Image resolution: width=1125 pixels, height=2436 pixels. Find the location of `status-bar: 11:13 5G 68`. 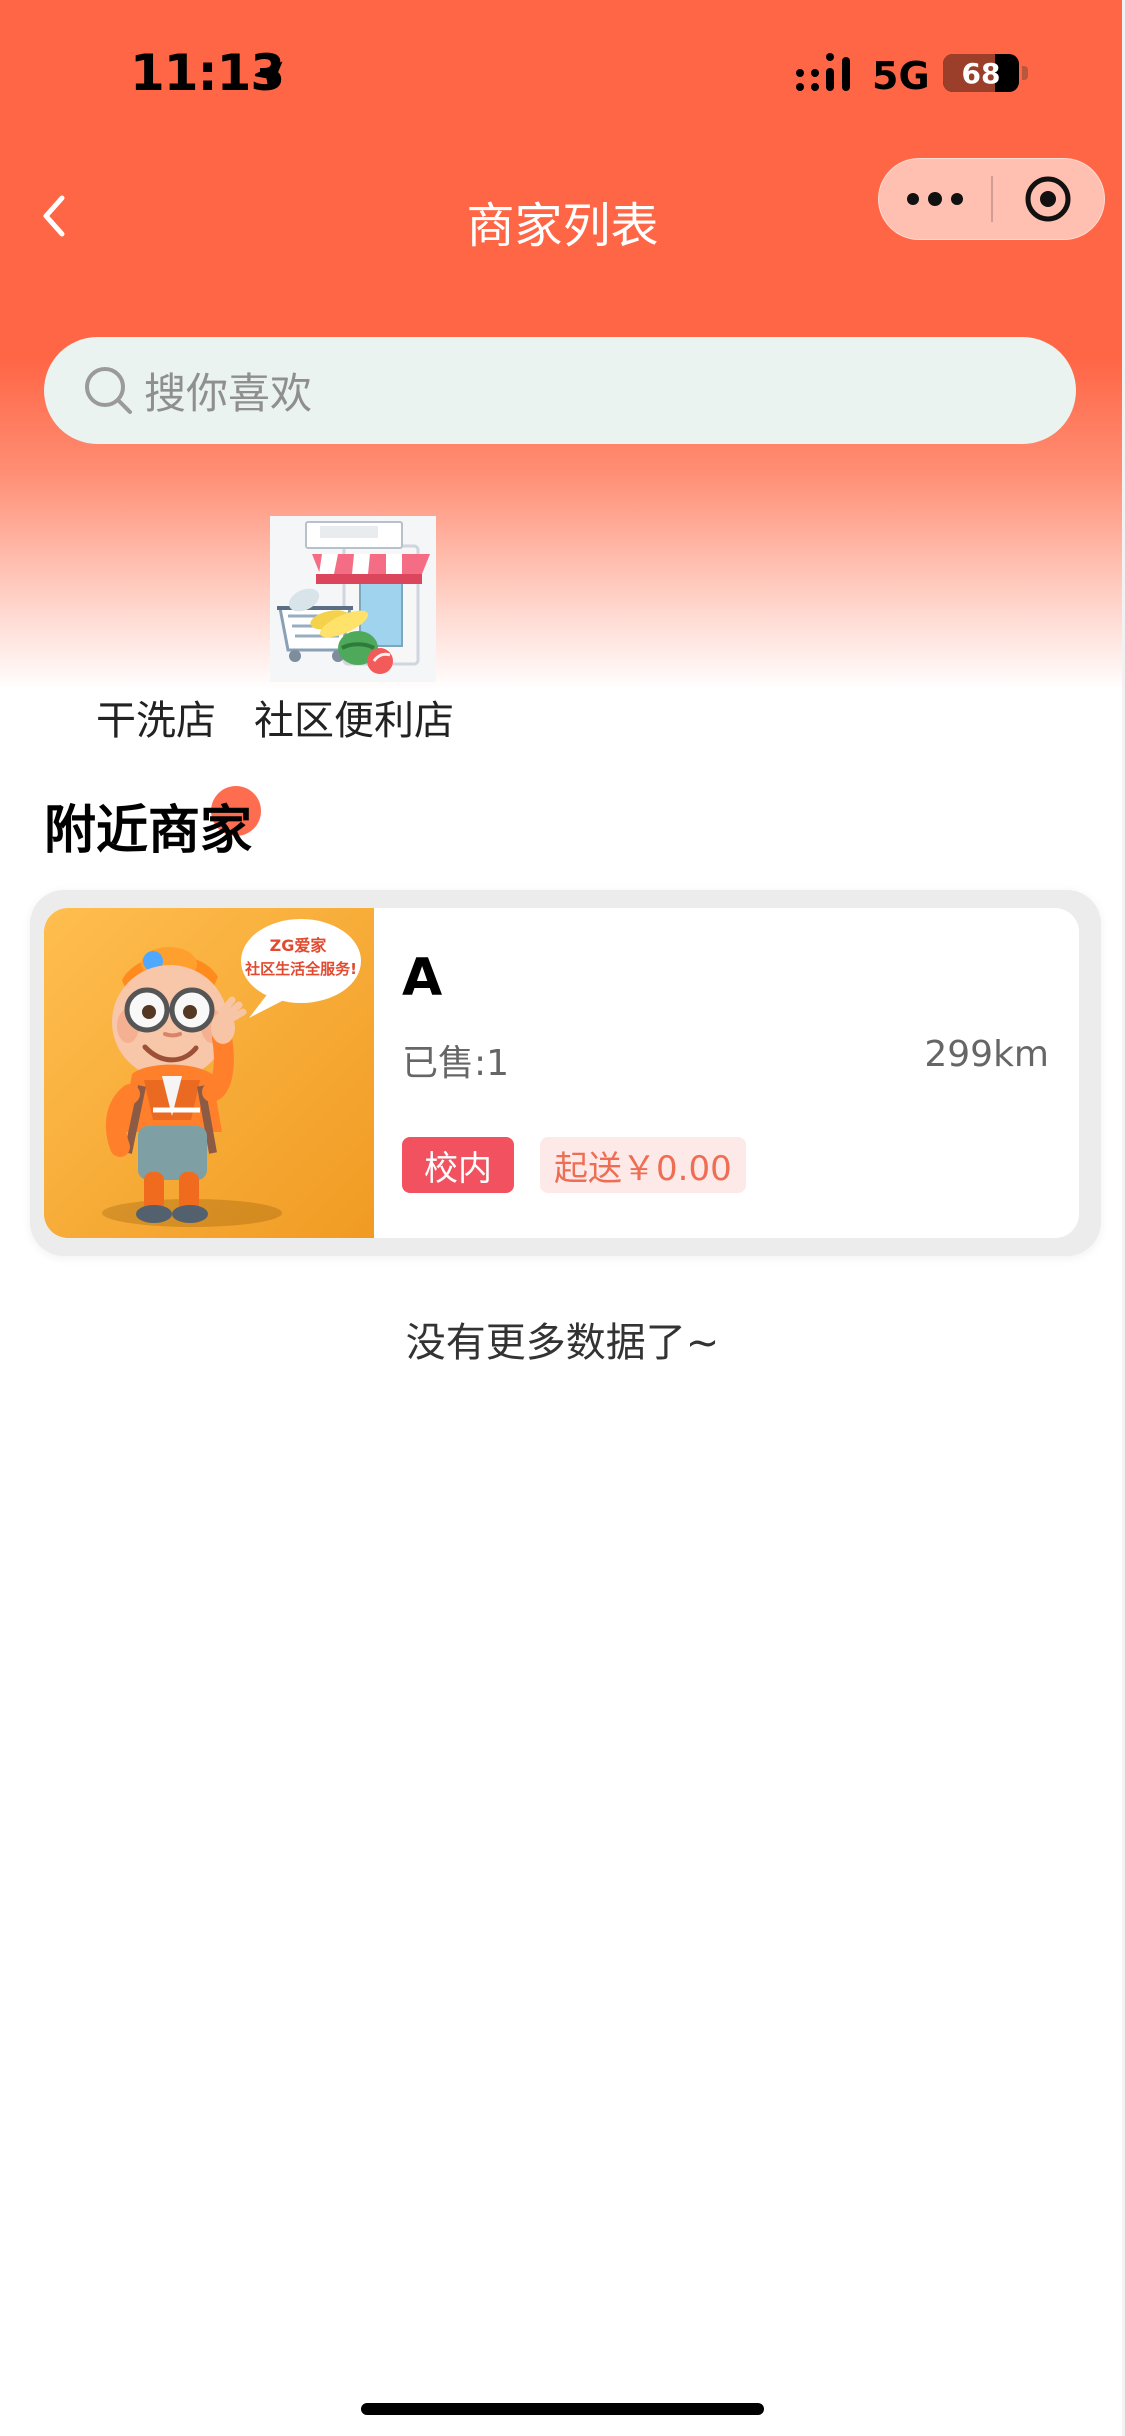

status-bar: 11:13 5G 68 is located at coordinates (562, 75).